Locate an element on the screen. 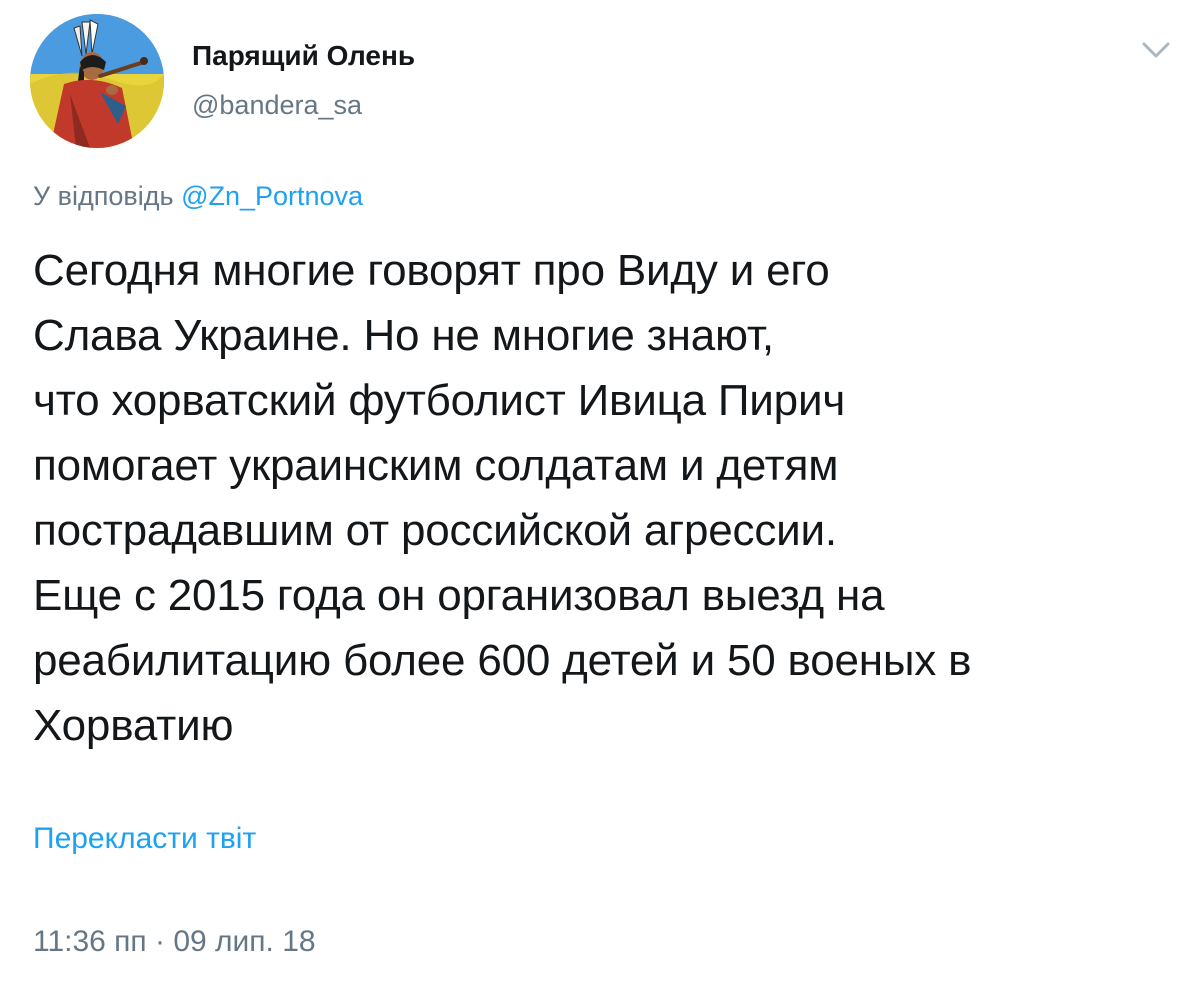  translate-tweet-link: Перекласти твіт is located at coordinates (144, 839).